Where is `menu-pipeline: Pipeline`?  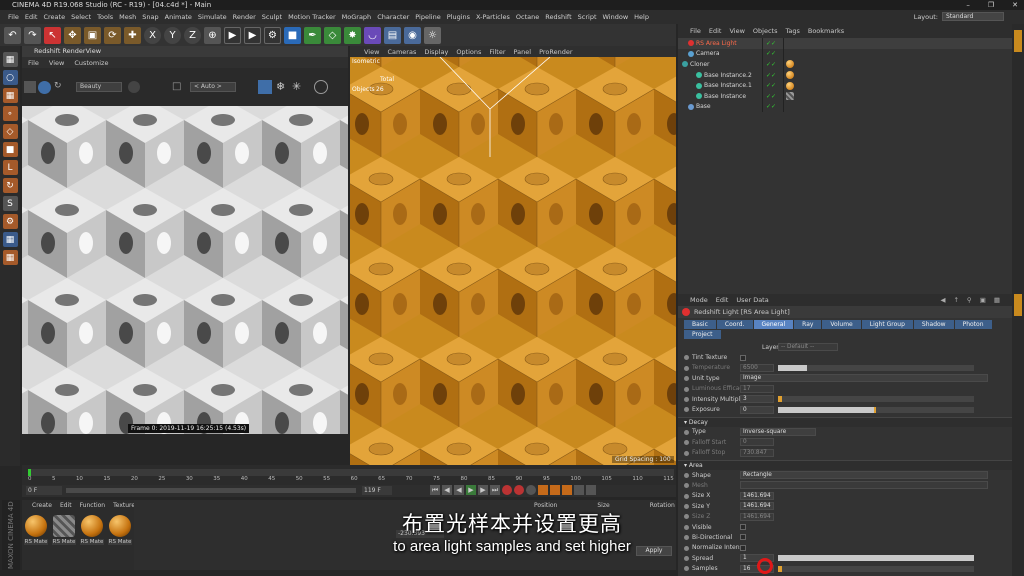
menu-pipeline: Pipeline is located at coordinates (427, 17).